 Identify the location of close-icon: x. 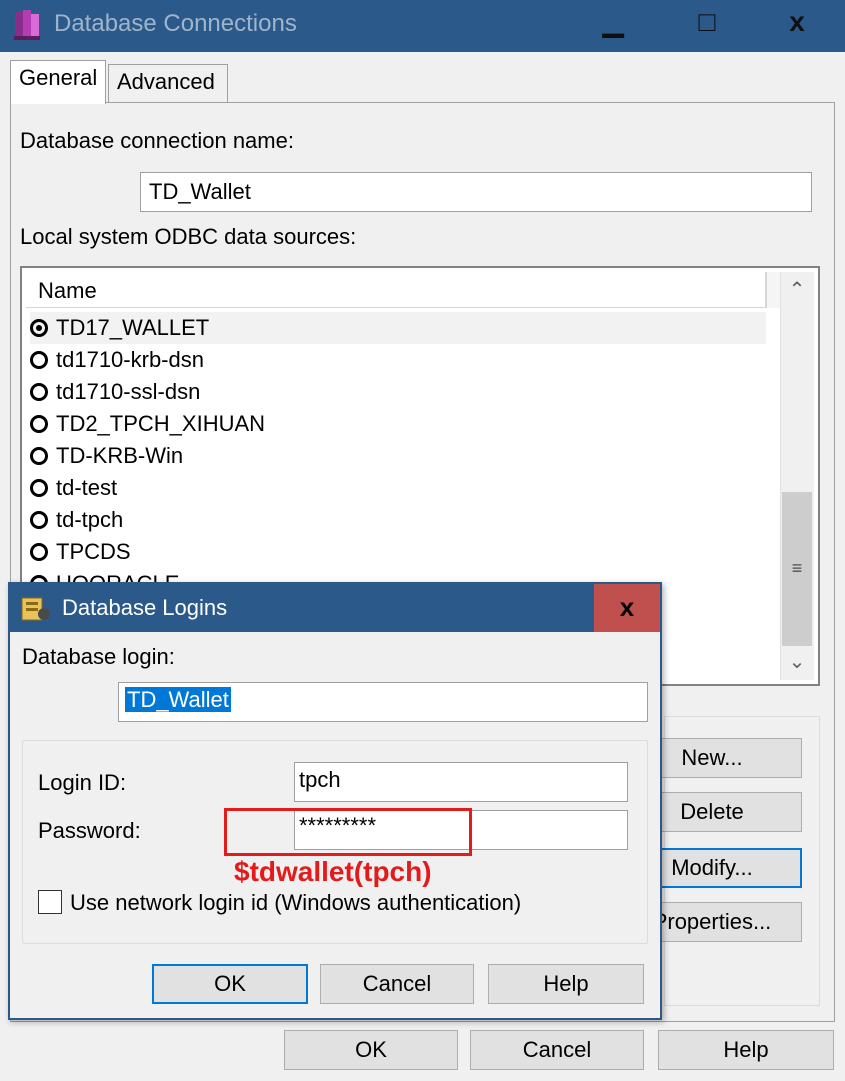
(797, 21).